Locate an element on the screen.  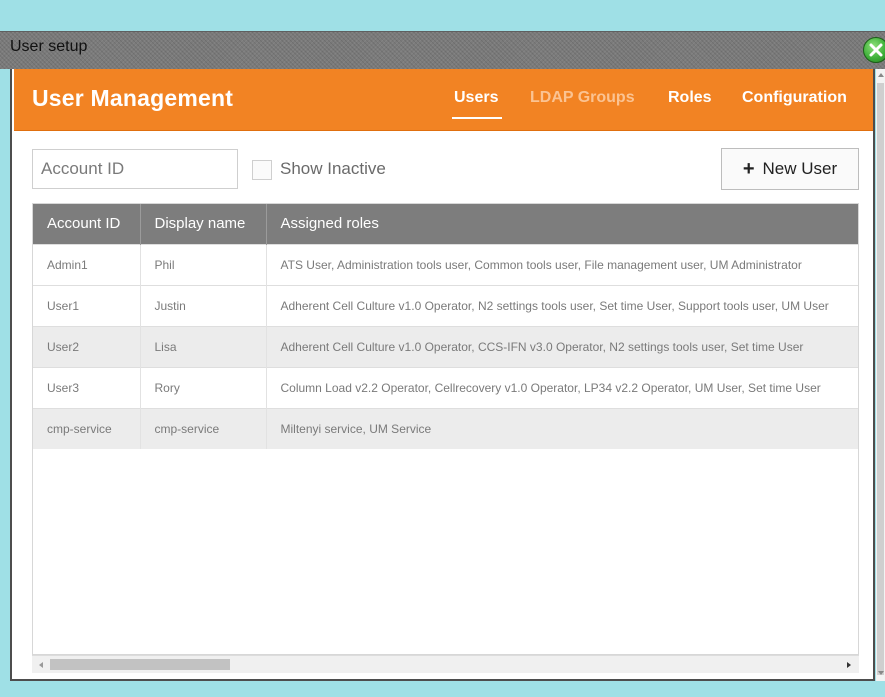
tab-configuration: Configuration is located at coordinates (794, 98).